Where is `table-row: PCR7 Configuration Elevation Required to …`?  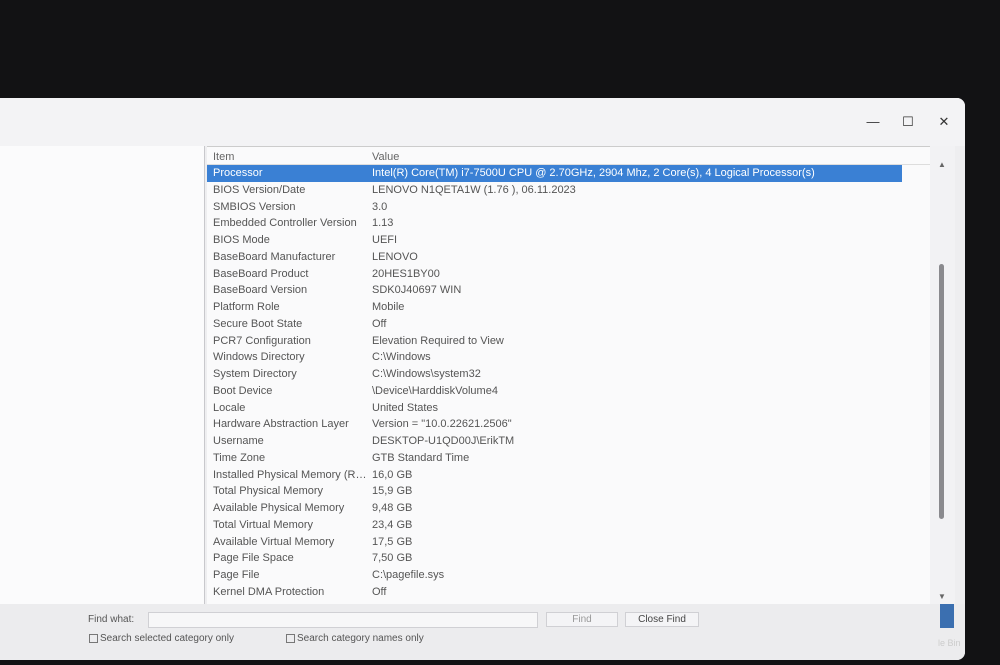 table-row: PCR7 Configuration Elevation Required to … is located at coordinates (568, 341).